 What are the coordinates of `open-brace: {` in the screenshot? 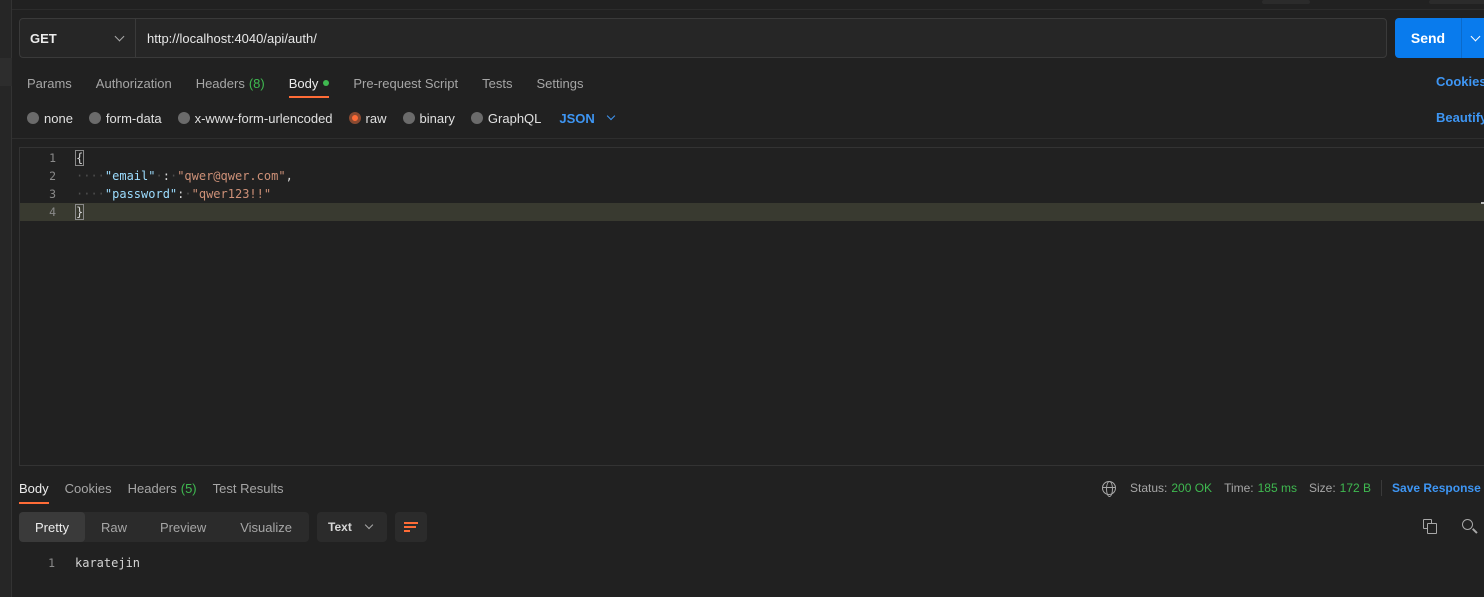 It's located at (79, 158).